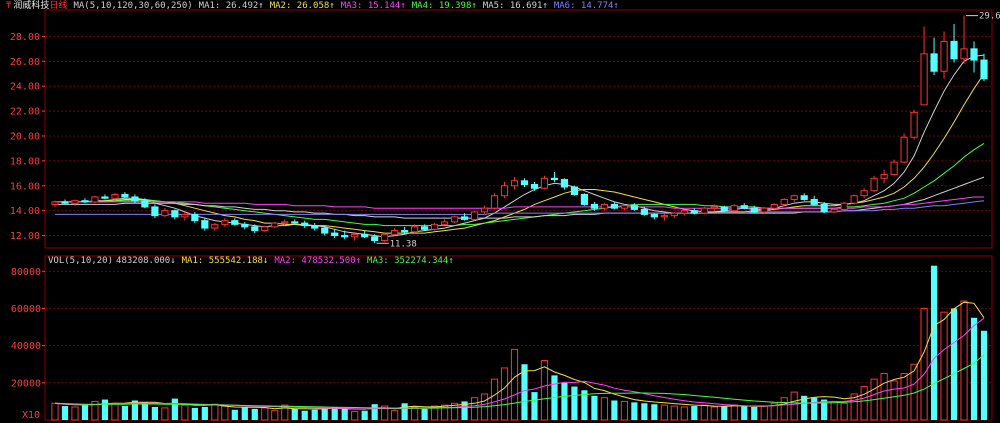 Image resolution: width=1000 pixels, height=423 pixels. Describe the element at coordinates (26, 309) in the screenshot. I see `volume-tick-label: 60000` at that location.